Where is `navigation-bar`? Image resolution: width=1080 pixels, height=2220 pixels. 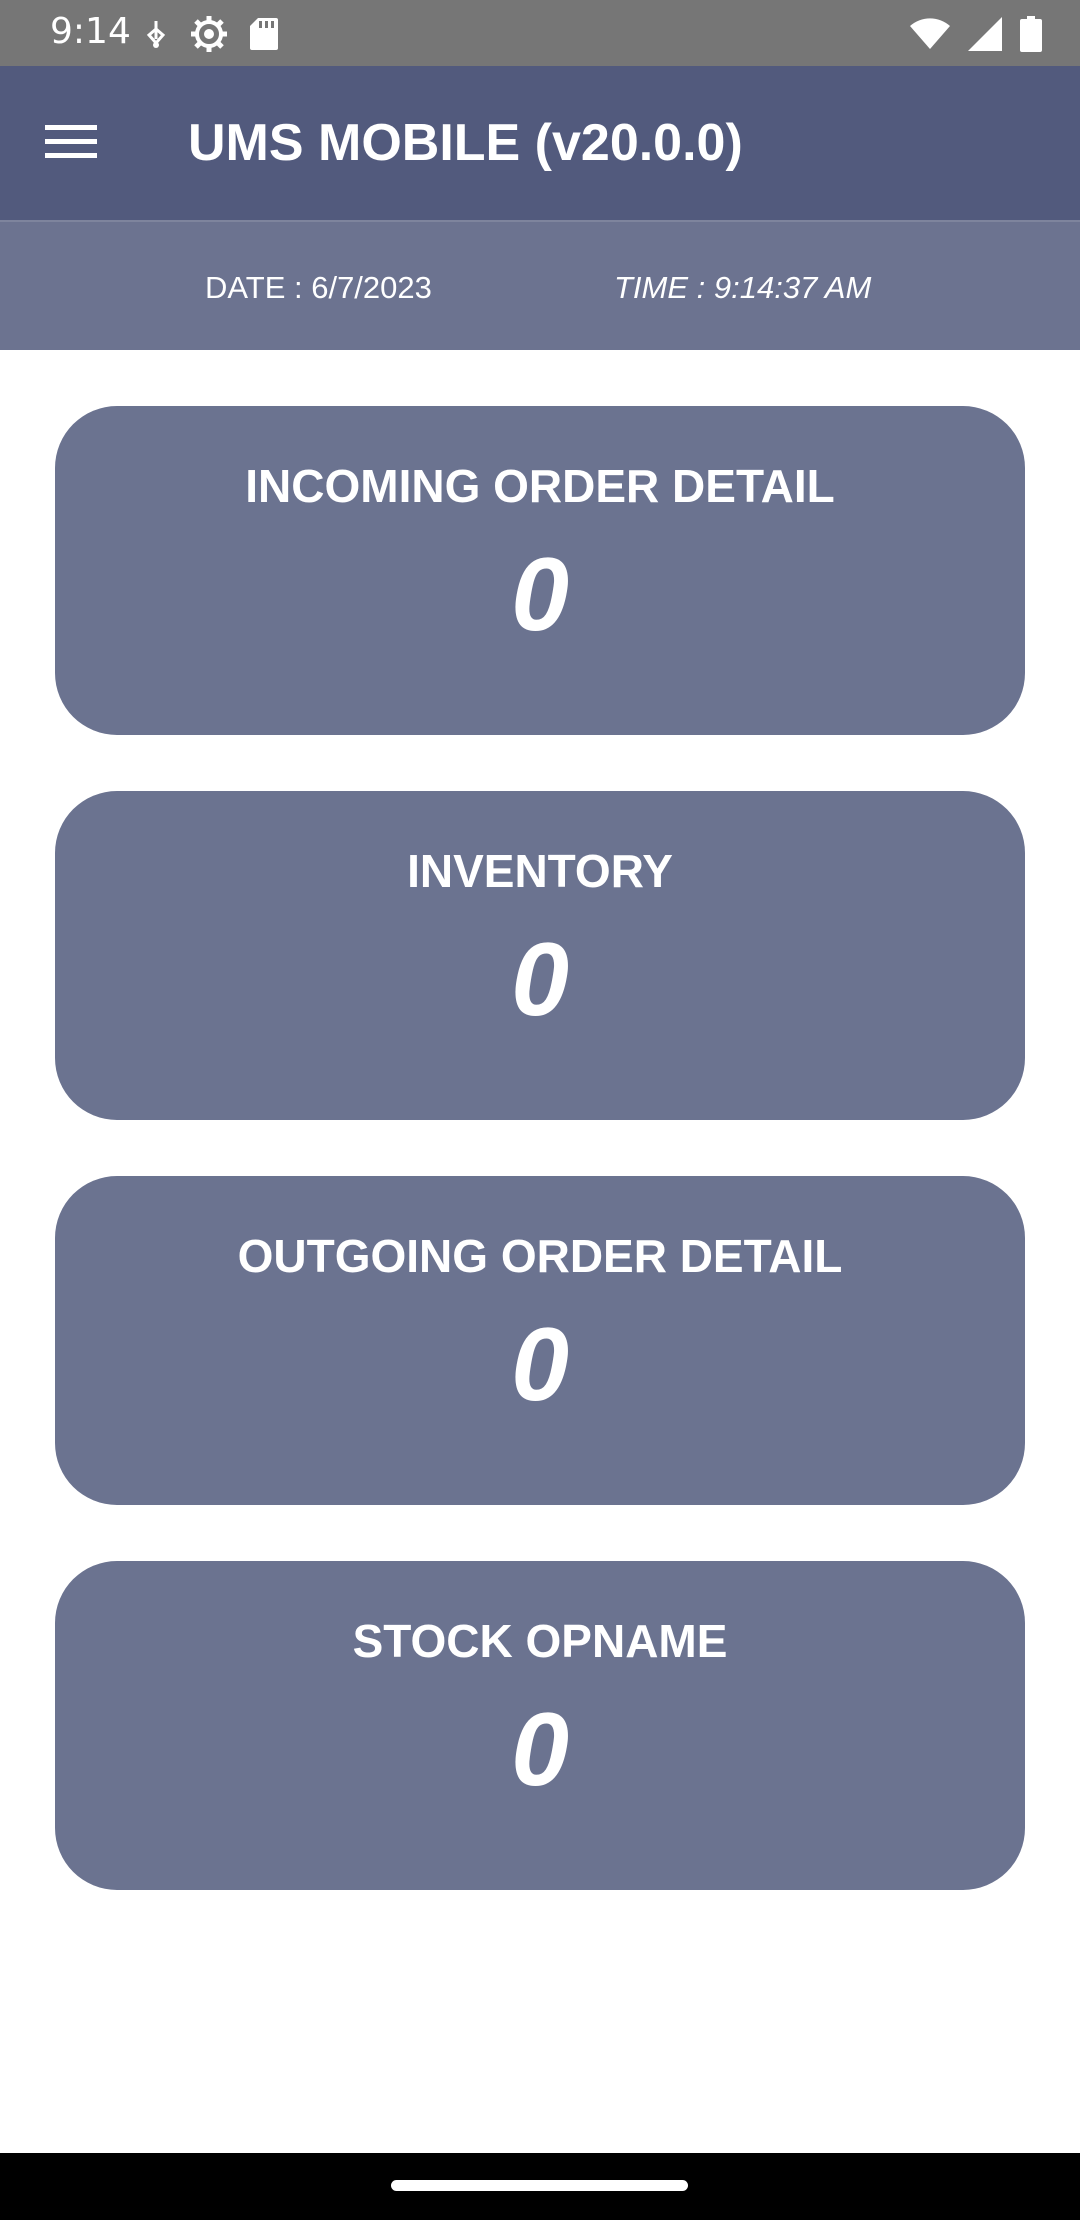
navigation-bar is located at coordinates (540, 2186).